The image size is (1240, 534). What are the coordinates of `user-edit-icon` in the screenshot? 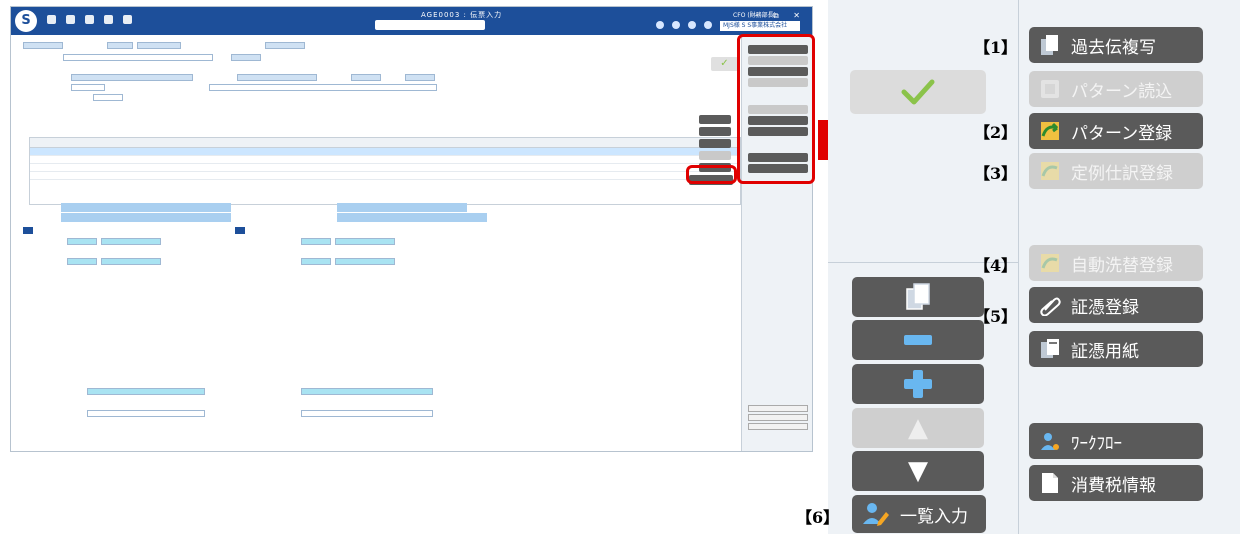 It's located at (876, 514).